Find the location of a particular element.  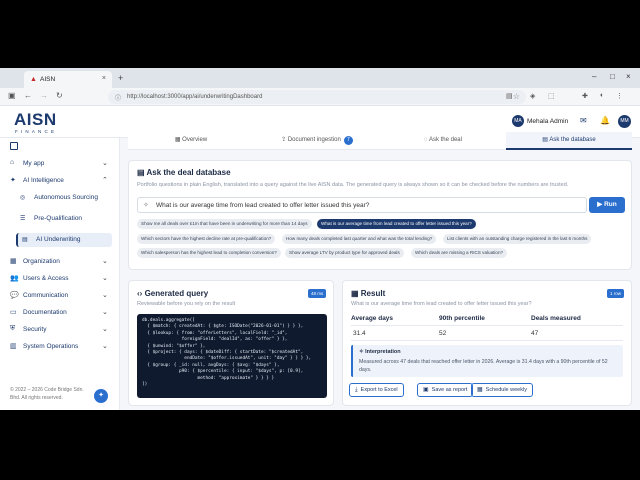

sidebar-item-organization: ▦ Organization ⌄ is located at coordinates (60, 262).